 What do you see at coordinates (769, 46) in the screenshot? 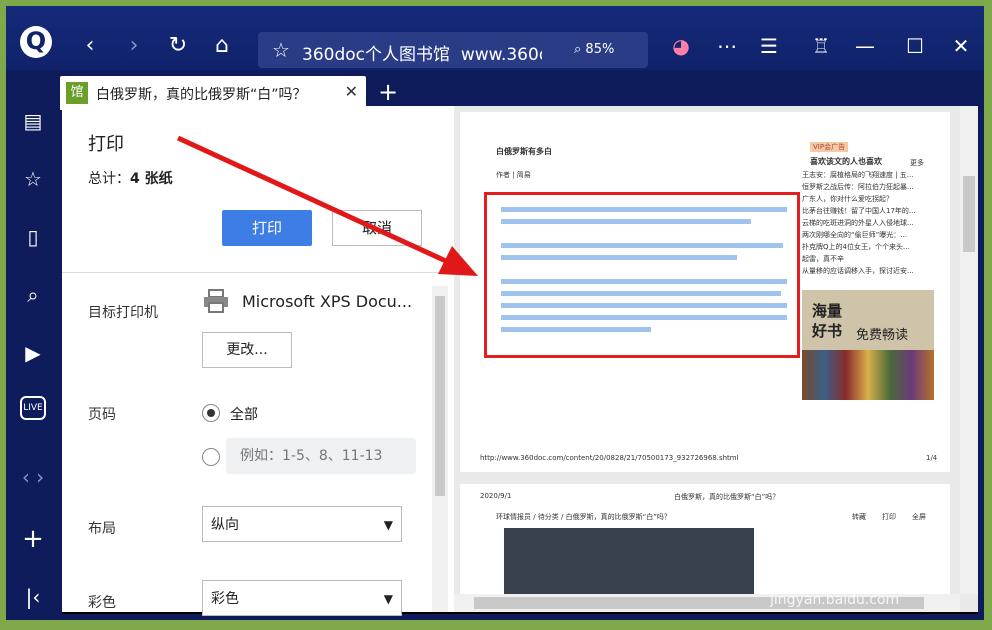
I see `menu-icon: ☰` at bounding box center [769, 46].